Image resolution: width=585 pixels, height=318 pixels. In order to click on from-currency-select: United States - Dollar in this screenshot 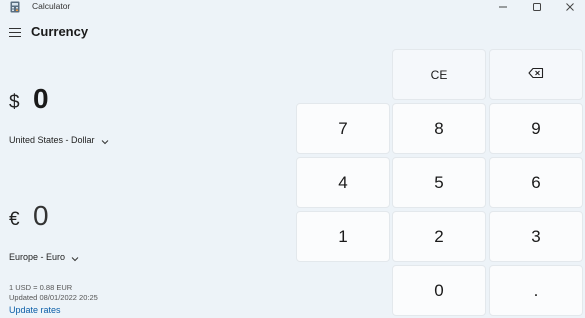, I will do `click(59, 140)`.